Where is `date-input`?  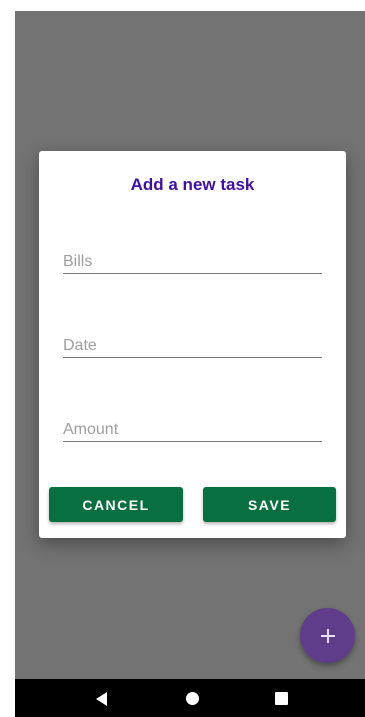
date-input is located at coordinates (192, 346).